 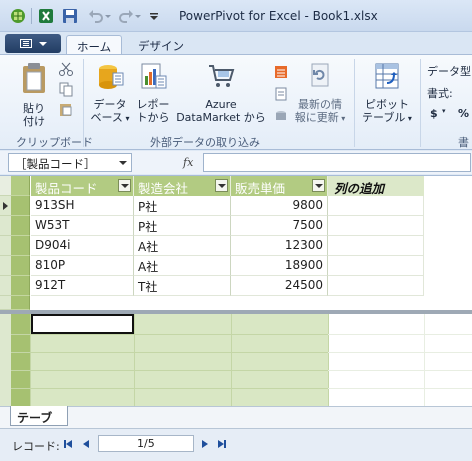 I want to click on window-title: PowerPivot for Excel - Book1.xlsx, so click(x=278, y=16).